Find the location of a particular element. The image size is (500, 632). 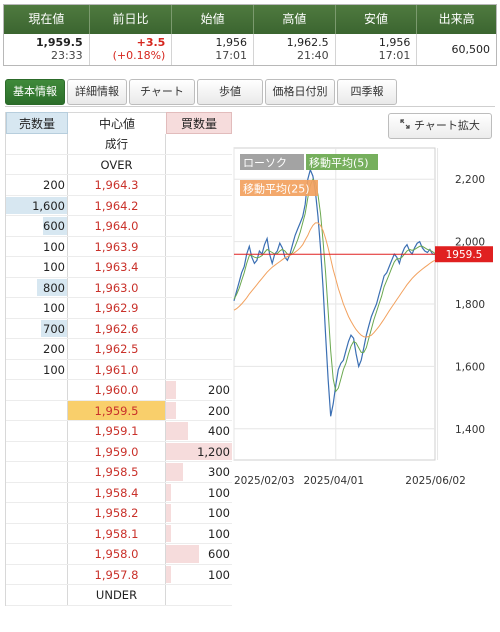

order-book-row: 100 1,961.0 is located at coordinates (119, 369).